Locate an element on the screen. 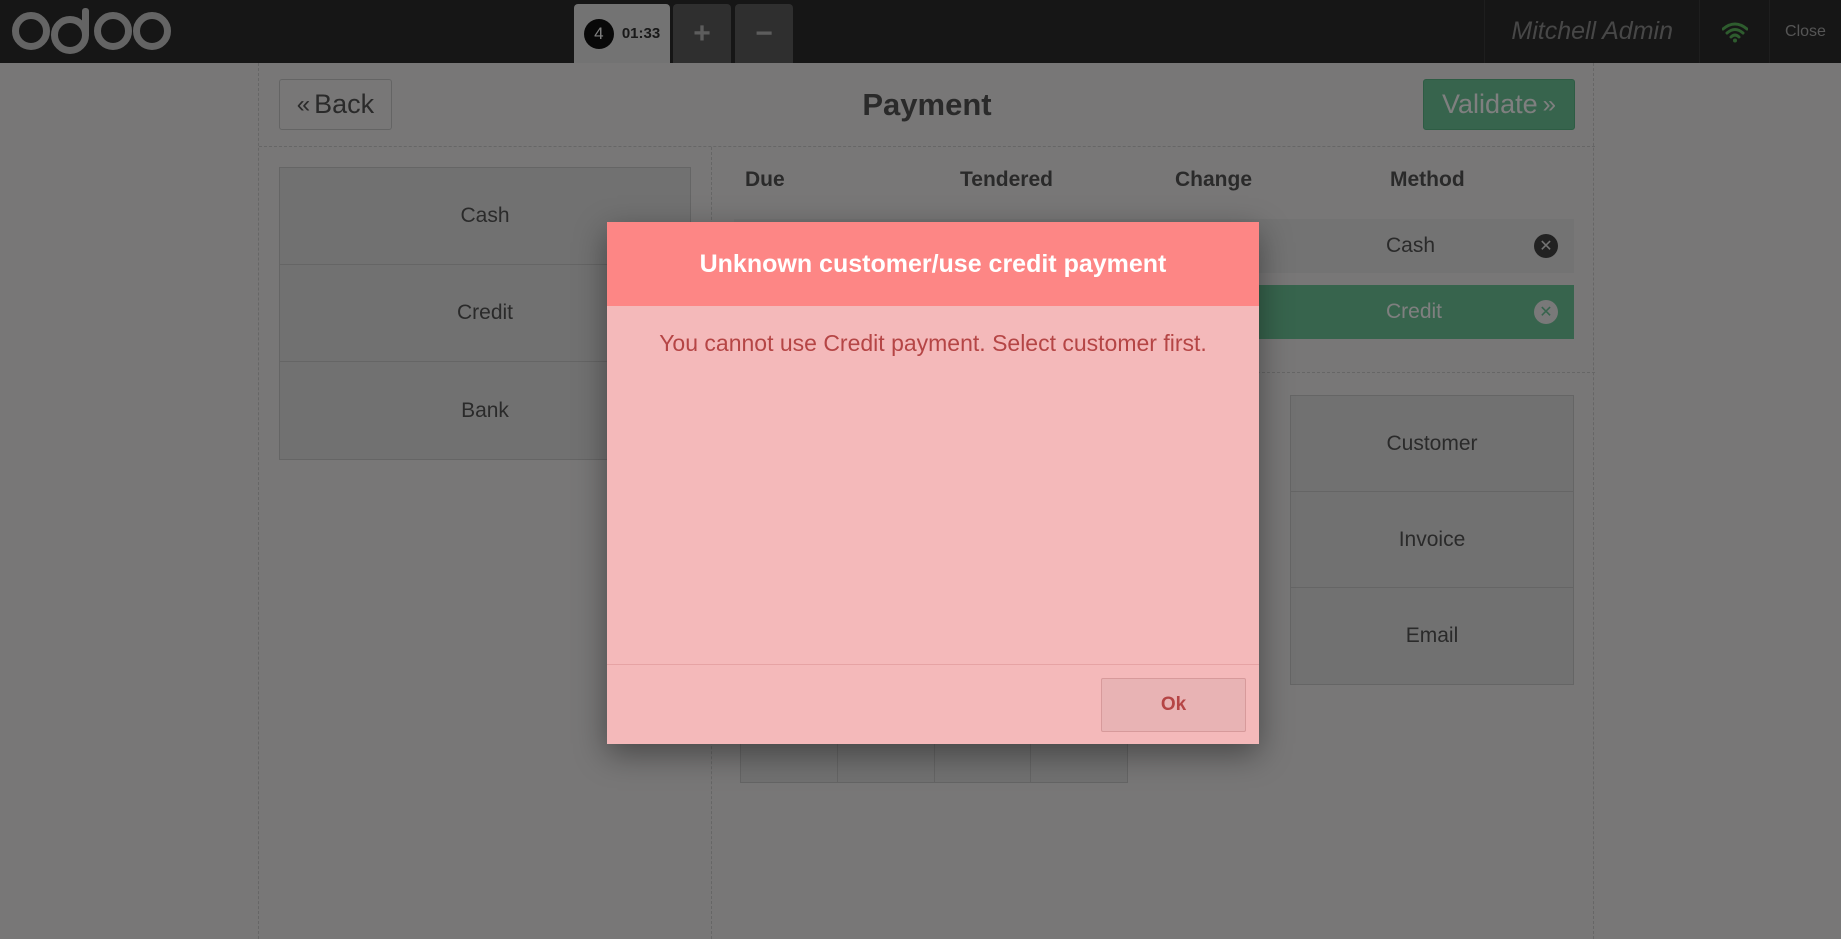  dialog-title: Unknown customer/use credit payment is located at coordinates (933, 264).